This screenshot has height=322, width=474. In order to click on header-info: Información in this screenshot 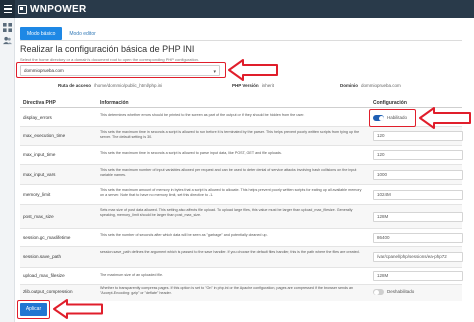, I will do `click(114, 103)`.